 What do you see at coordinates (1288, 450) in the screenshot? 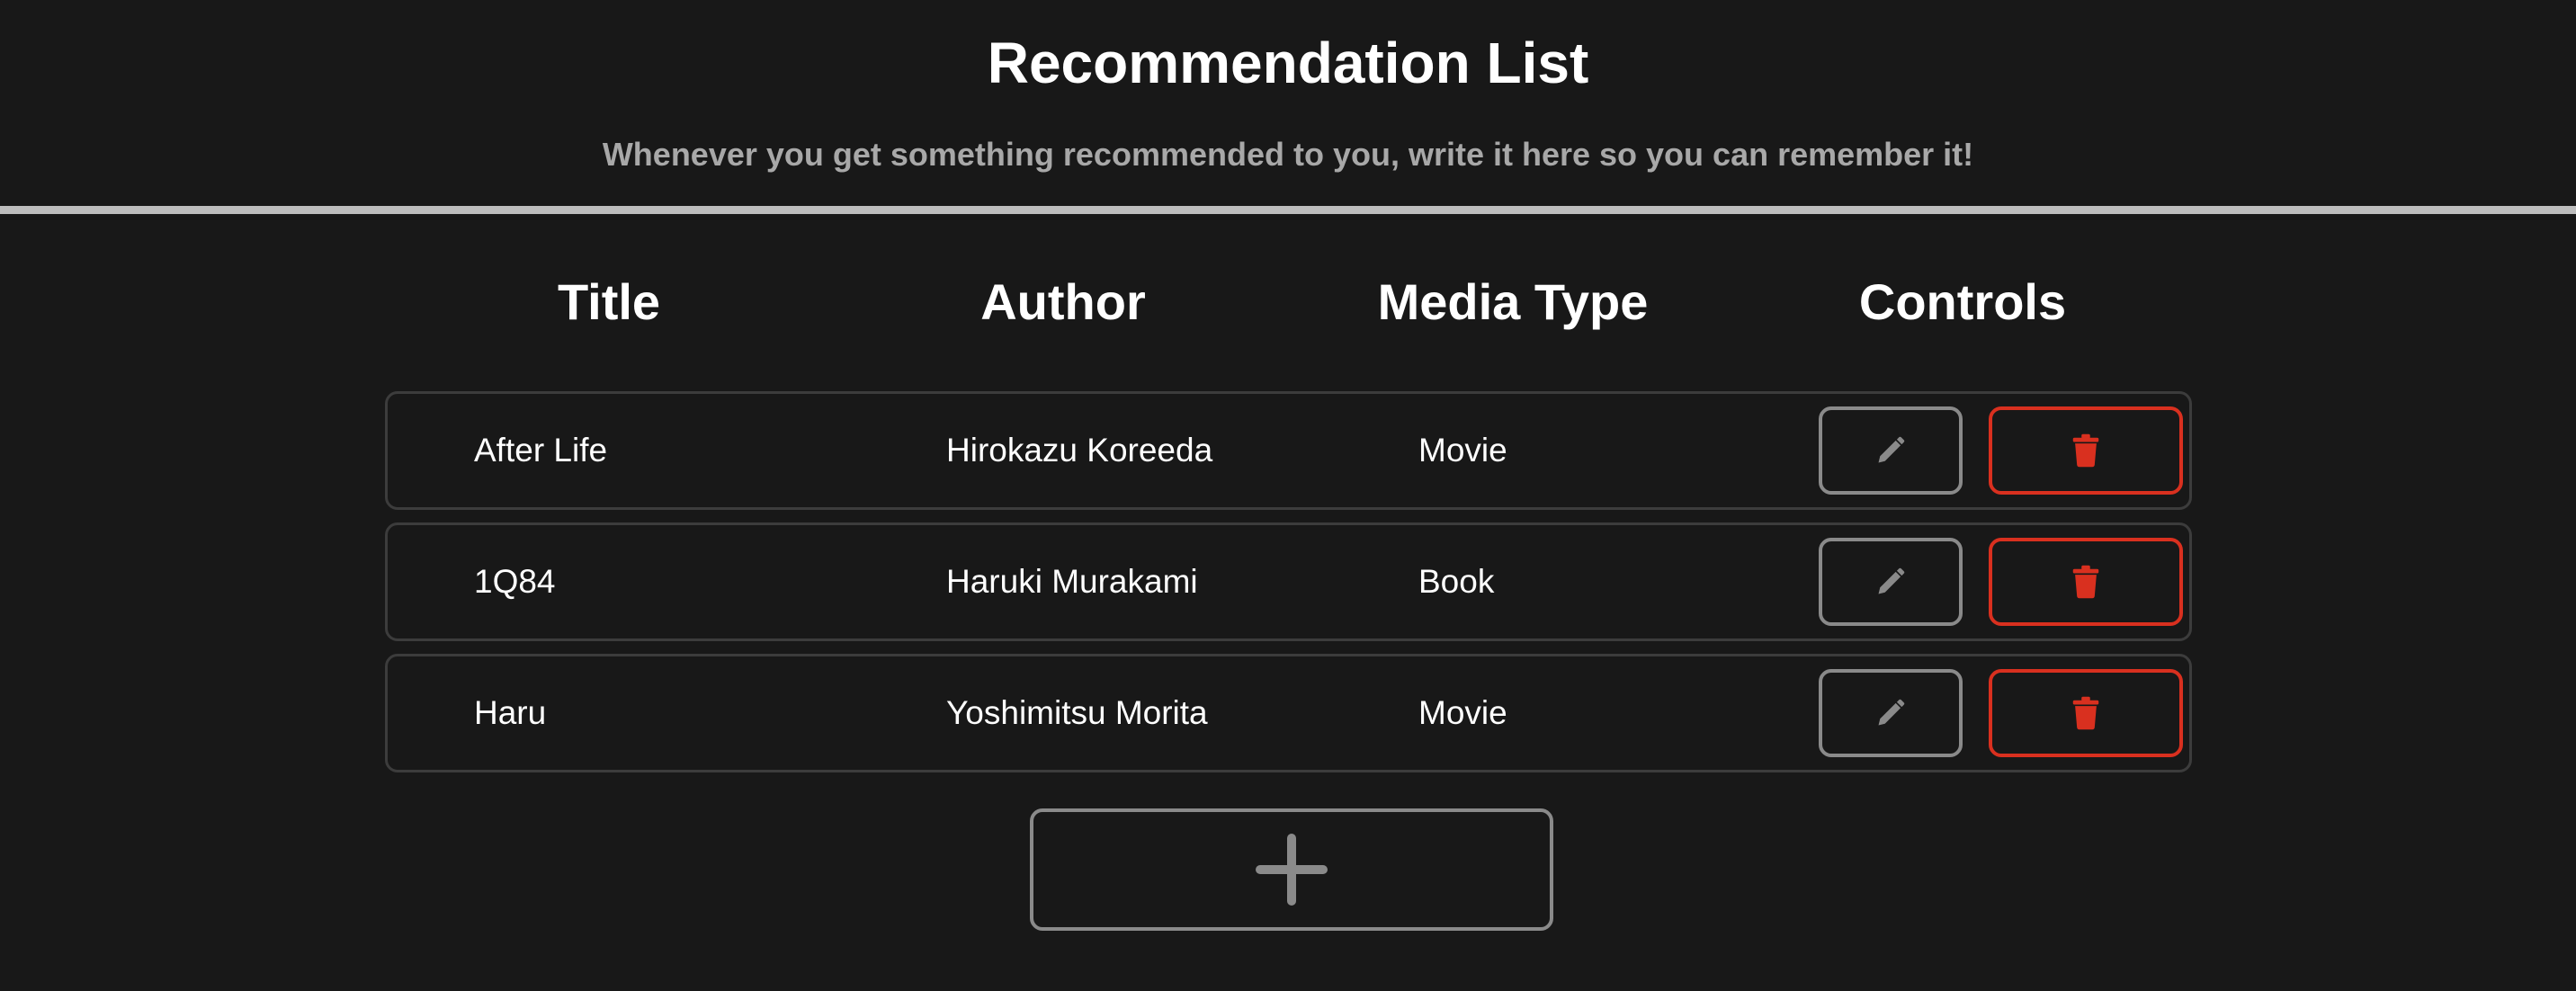
I see `table-row: After Life Hirokazu Koreeda Movie` at bounding box center [1288, 450].